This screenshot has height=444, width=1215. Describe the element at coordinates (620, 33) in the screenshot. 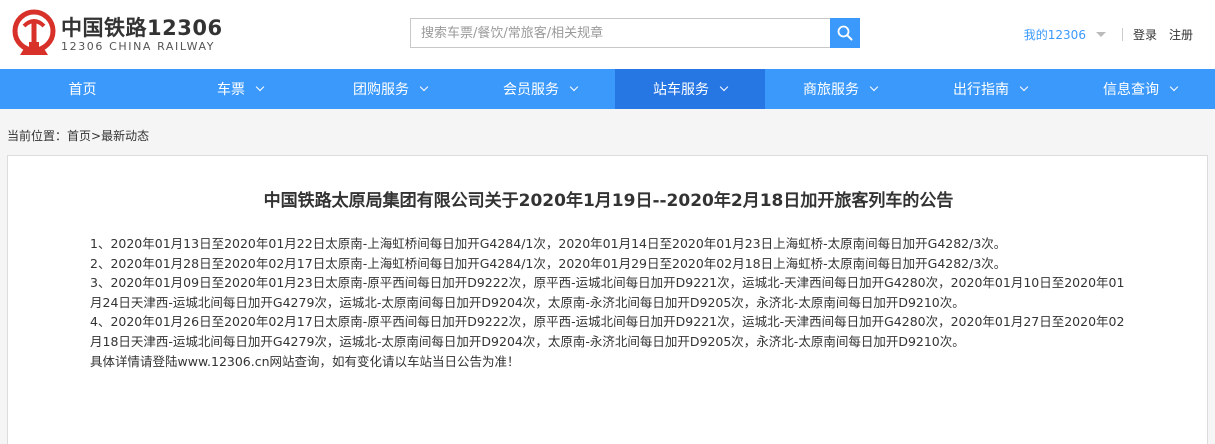

I see `search-input` at that location.